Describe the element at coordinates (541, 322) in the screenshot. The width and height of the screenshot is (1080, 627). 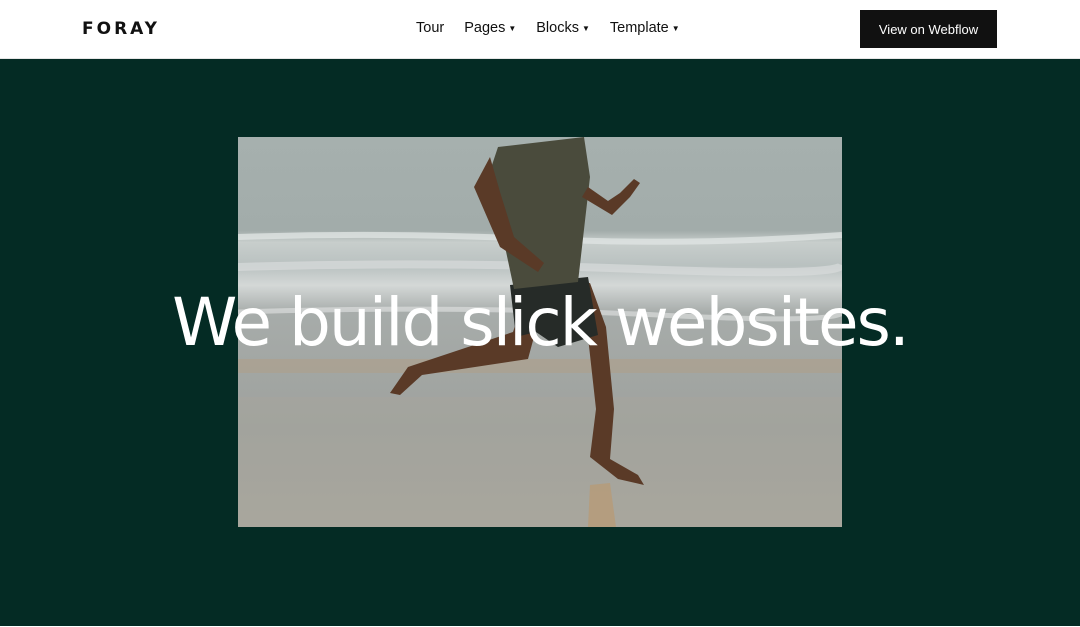
I see `hero-headline: We build slick websites.` at that location.